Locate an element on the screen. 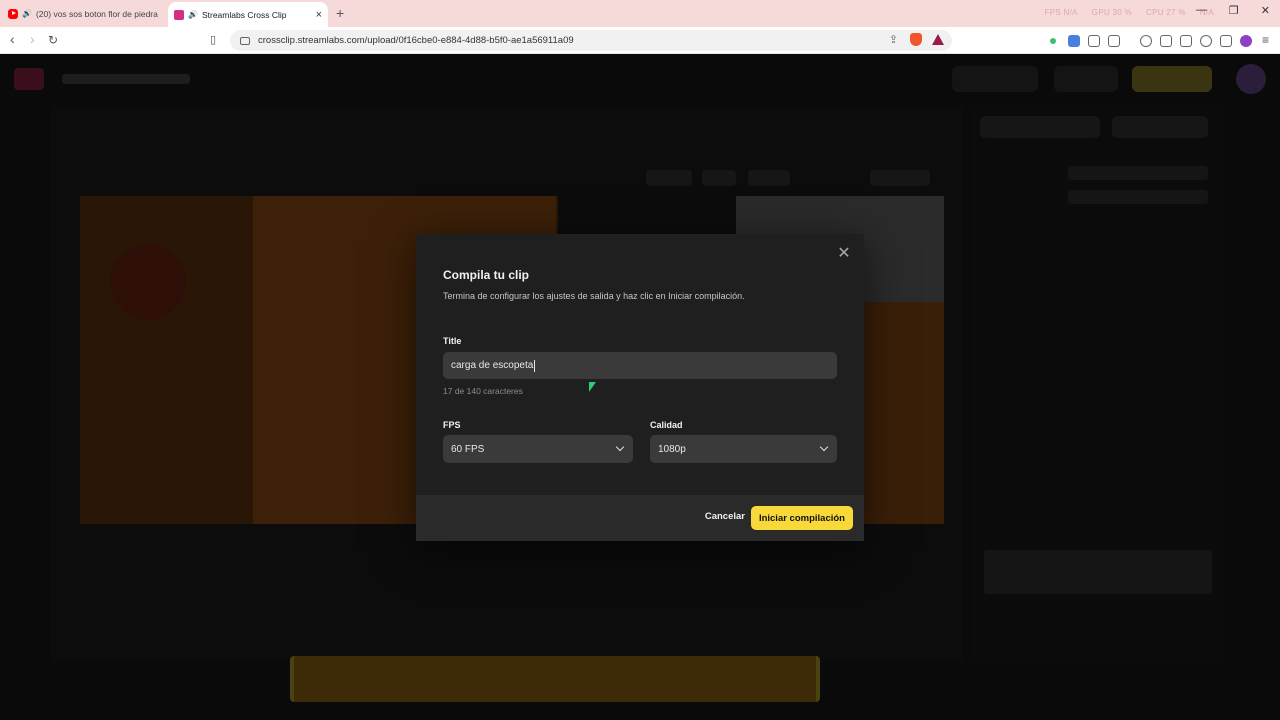 This screenshot has width=1280, height=720. avatar is located at coordinates (1251, 79).